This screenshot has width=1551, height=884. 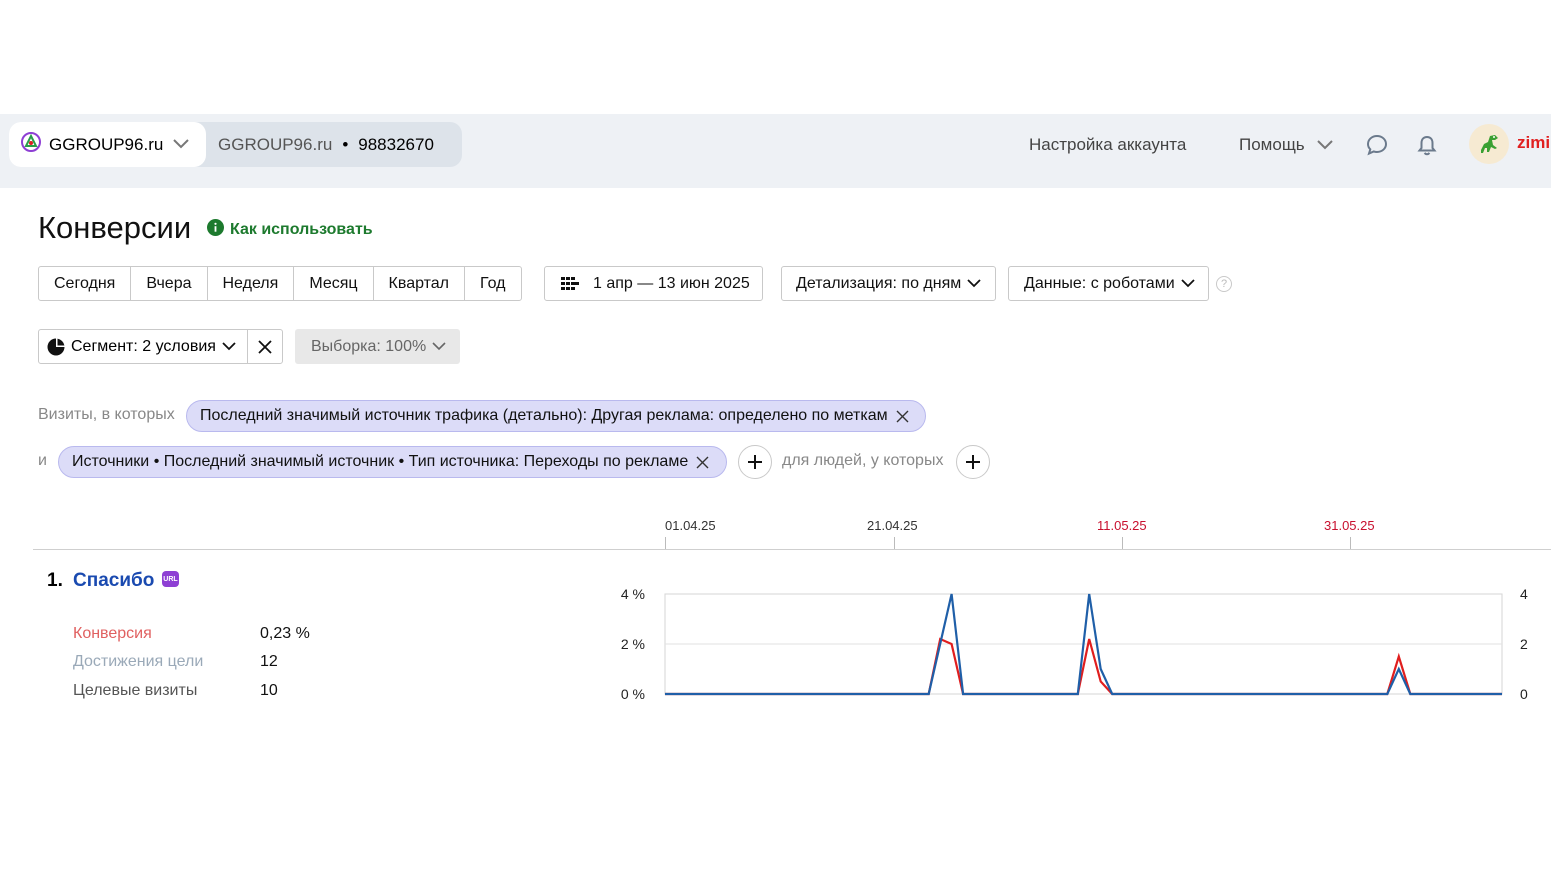 I want to click on detail-label: Детализация: по дням, so click(x=879, y=283).